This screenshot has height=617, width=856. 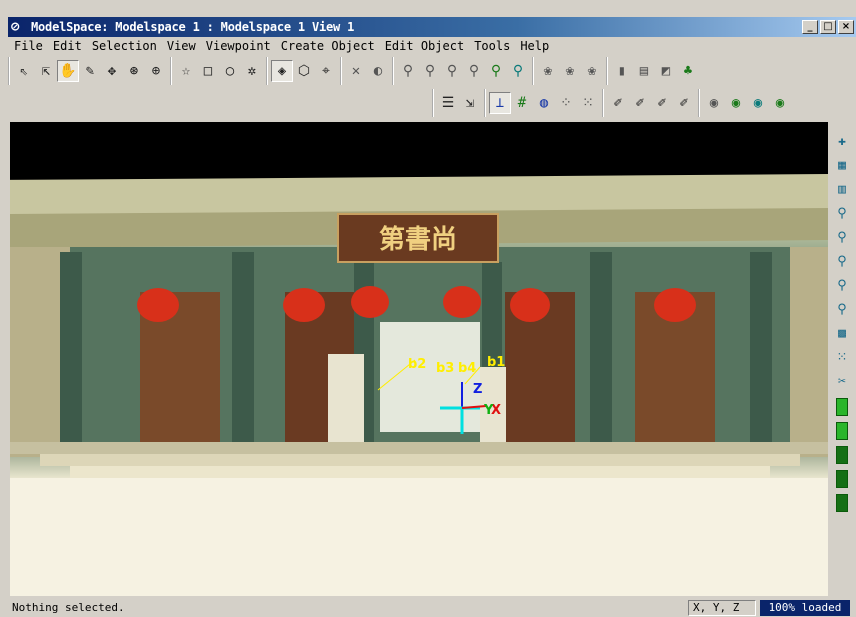 What do you see at coordinates (758, 103) in the screenshot?
I see `color-3-icon: ◉` at bounding box center [758, 103].